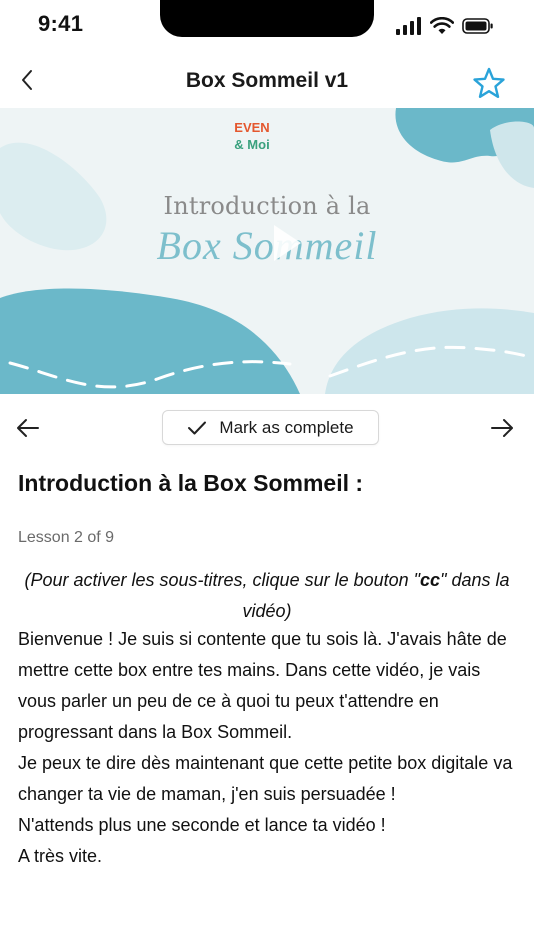 Image resolution: width=534 pixels, height=950 pixels. What do you see at coordinates (442, 25) in the screenshot?
I see `wifi-icon` at bounding box center [442, 25].